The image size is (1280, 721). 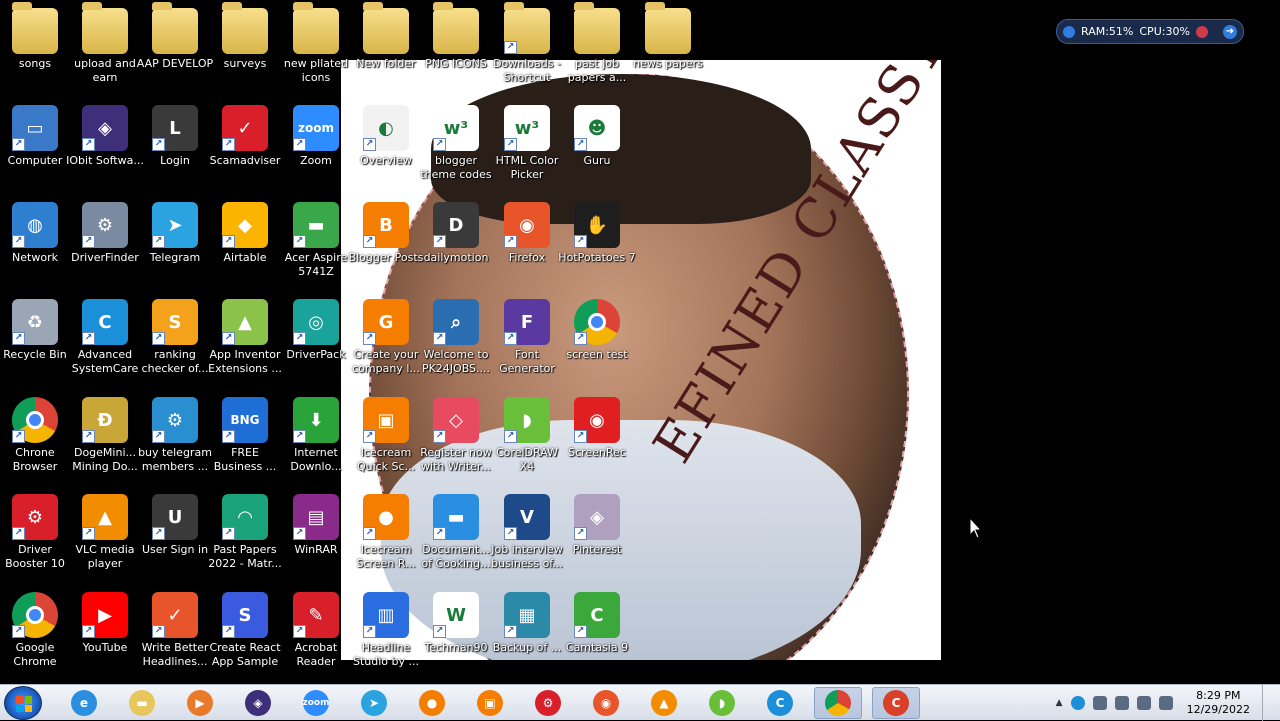 I want to click on desktop-icon-label: dailymotion, so click(x=456, y=257).